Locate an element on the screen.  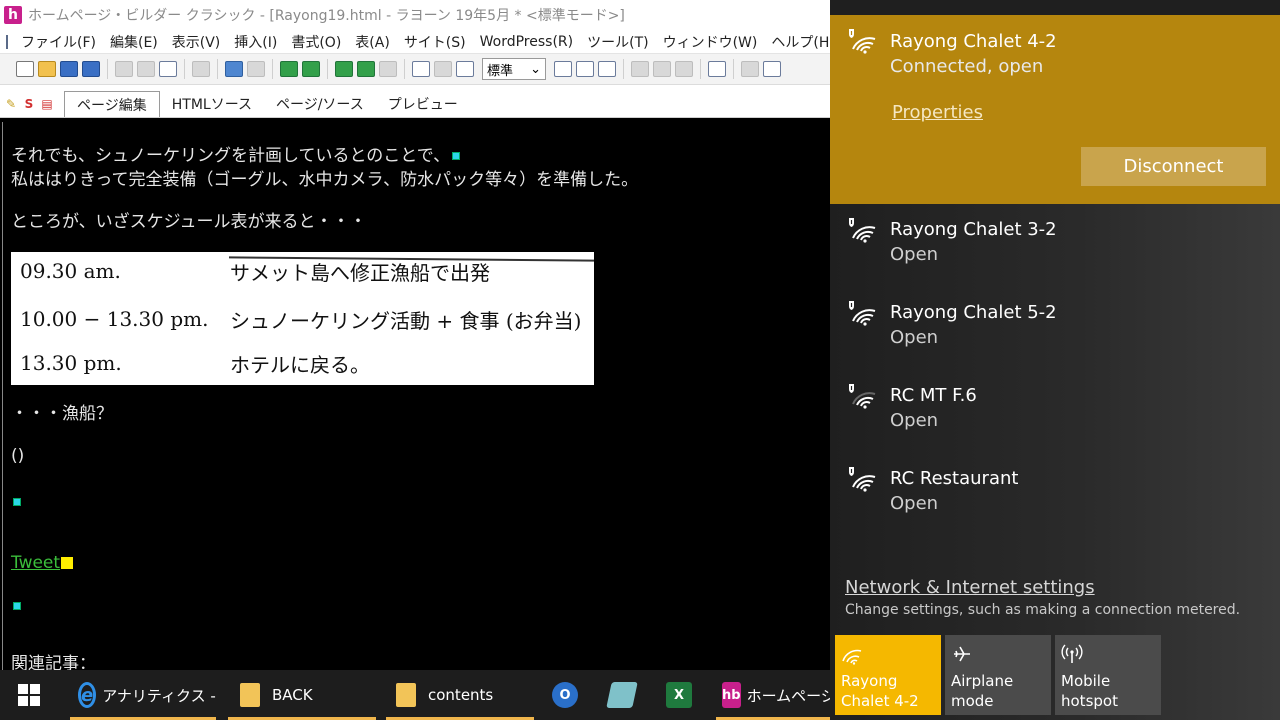
heading-icon is located at coordinates (640, 69).